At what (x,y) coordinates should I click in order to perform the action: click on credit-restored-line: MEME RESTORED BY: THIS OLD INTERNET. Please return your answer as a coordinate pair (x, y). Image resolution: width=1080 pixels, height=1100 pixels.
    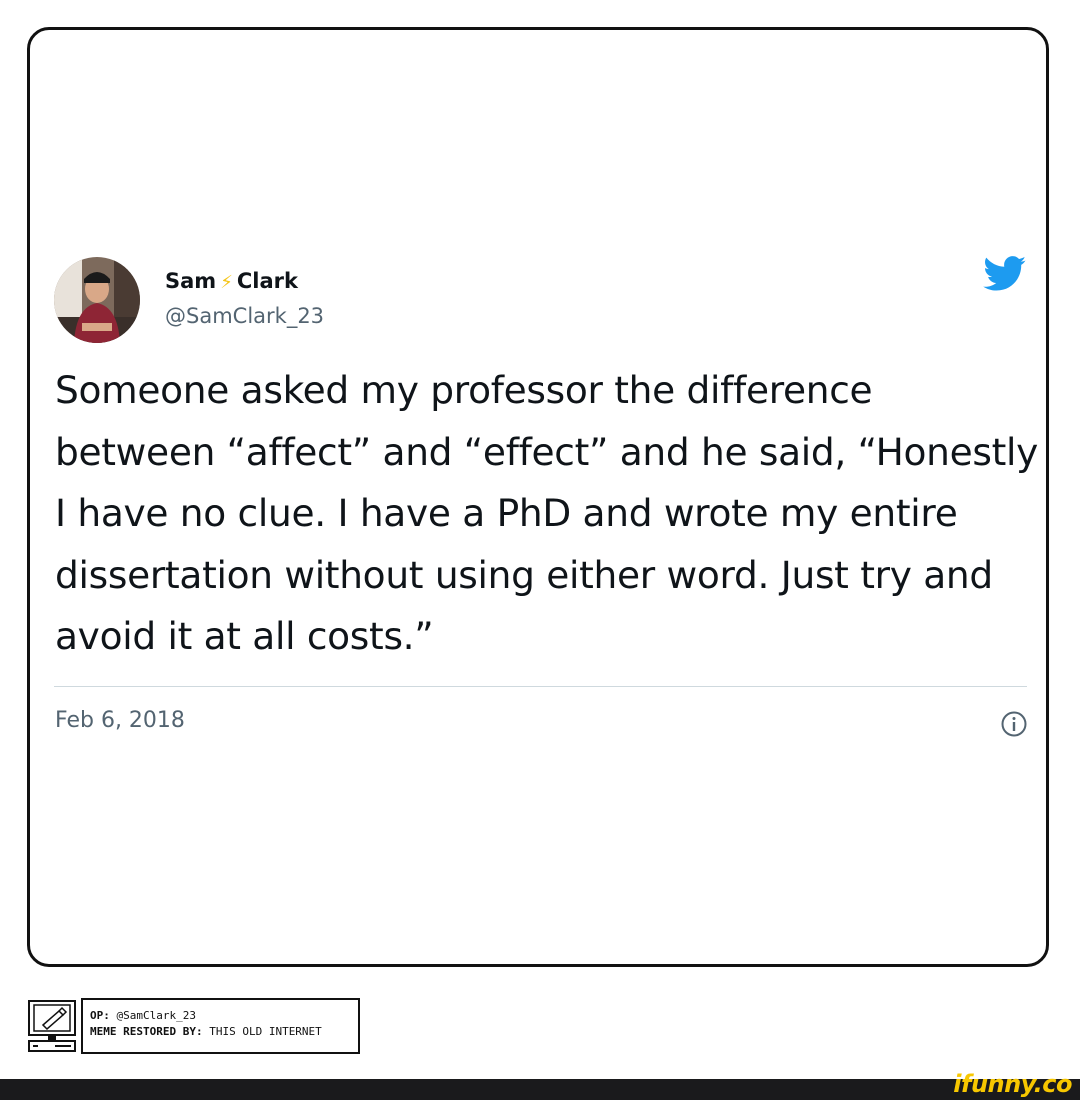
    Looking at the image, I should click on (224, 1032).